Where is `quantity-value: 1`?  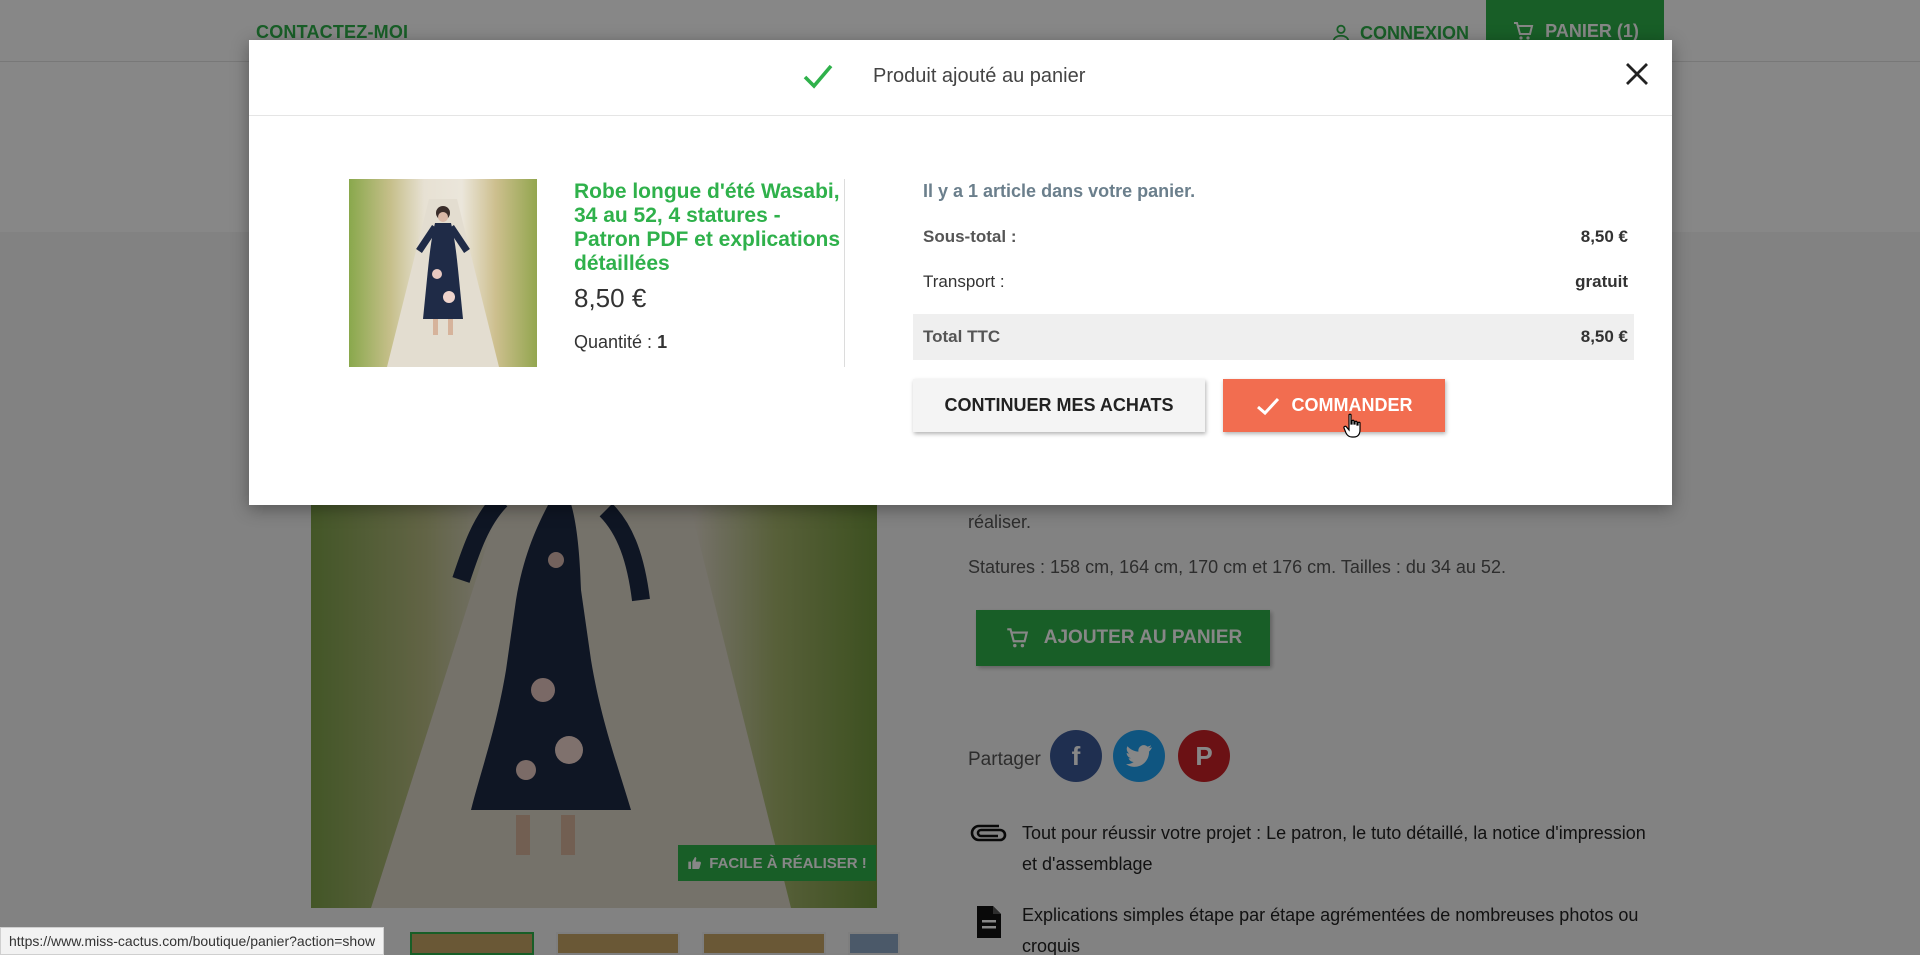 quantity-value: 1 is located at coordinates (662, 342).